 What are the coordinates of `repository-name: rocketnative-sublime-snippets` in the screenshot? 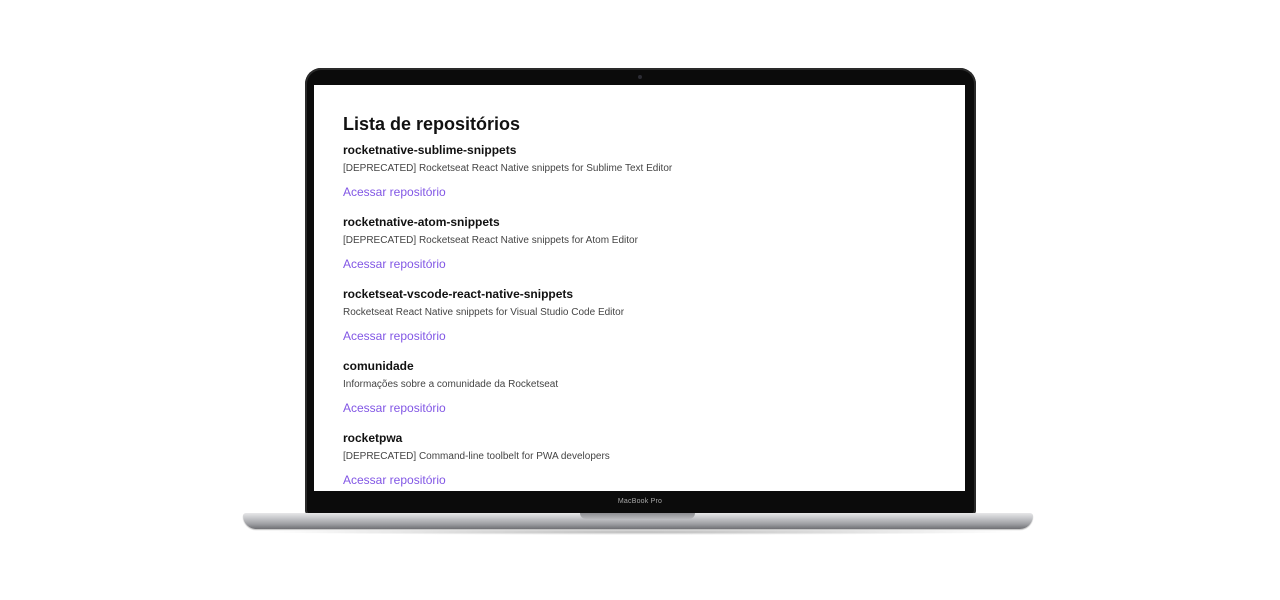 It's located at (430, 150).